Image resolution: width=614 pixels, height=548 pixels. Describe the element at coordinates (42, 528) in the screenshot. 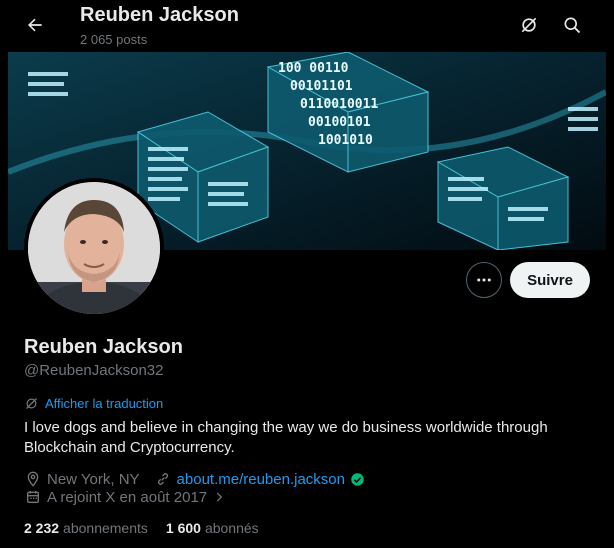

I see `following-count: 2 232` at that location.